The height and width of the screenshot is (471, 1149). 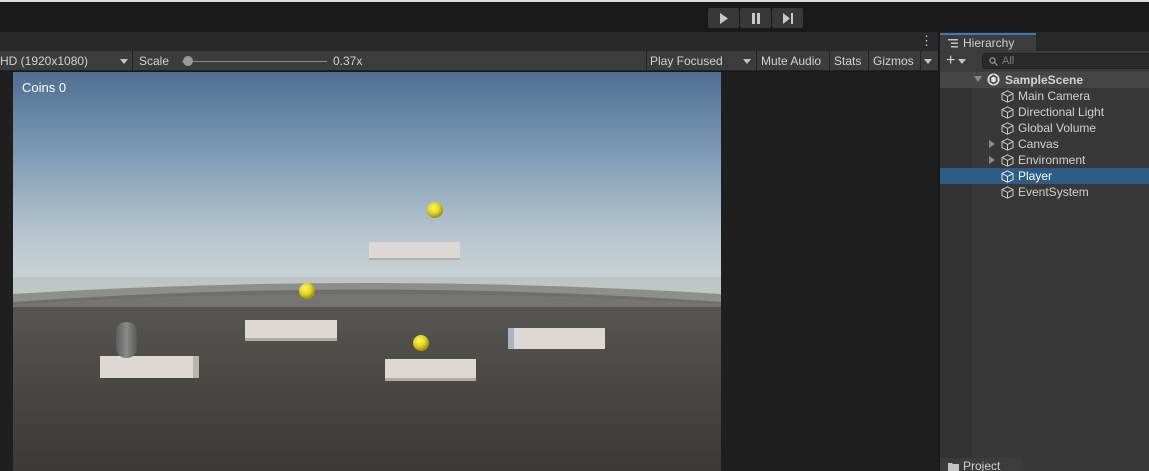 I want to click on item-label: Canvas, so click(x=1038, y=144).